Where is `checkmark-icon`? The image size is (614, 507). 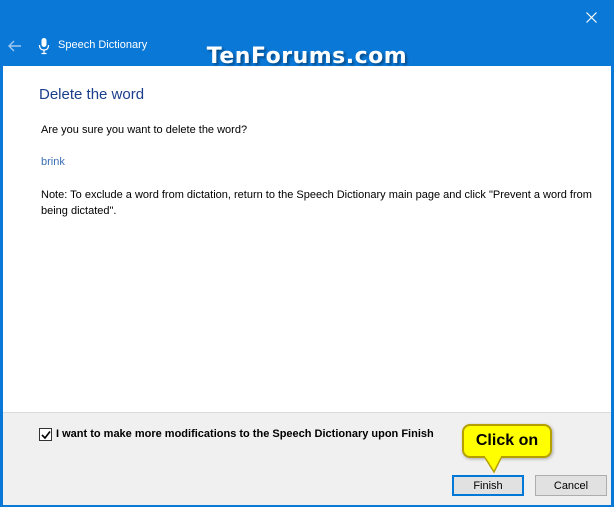 checkmark-icon is located at coordinates (45, 434).